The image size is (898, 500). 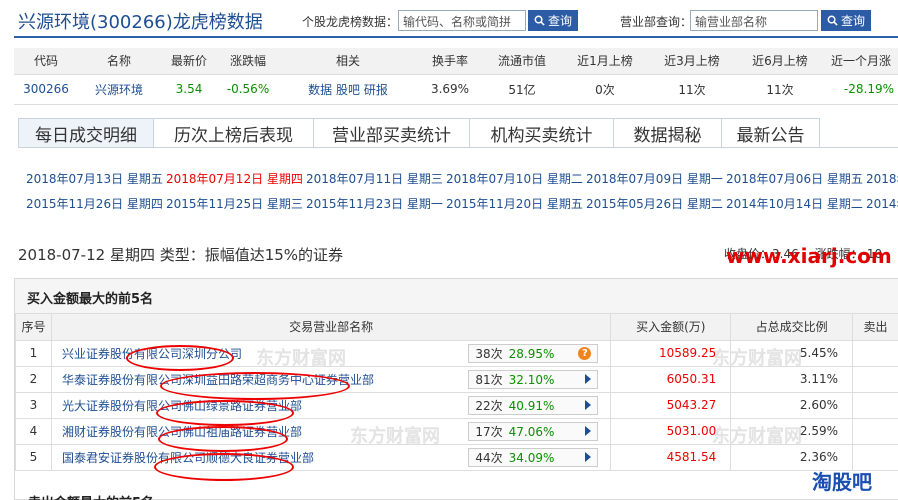 What do you see at coordinates (248, 89) in the screenshot?
I see `stock-change: -0.56%` at bounding box center [248, 89].